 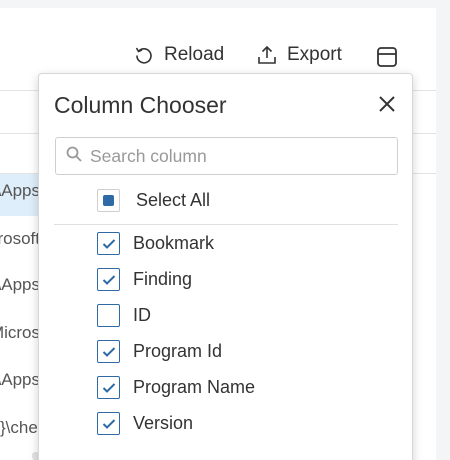 I want to click on search-box, so click(x=226, y=156).